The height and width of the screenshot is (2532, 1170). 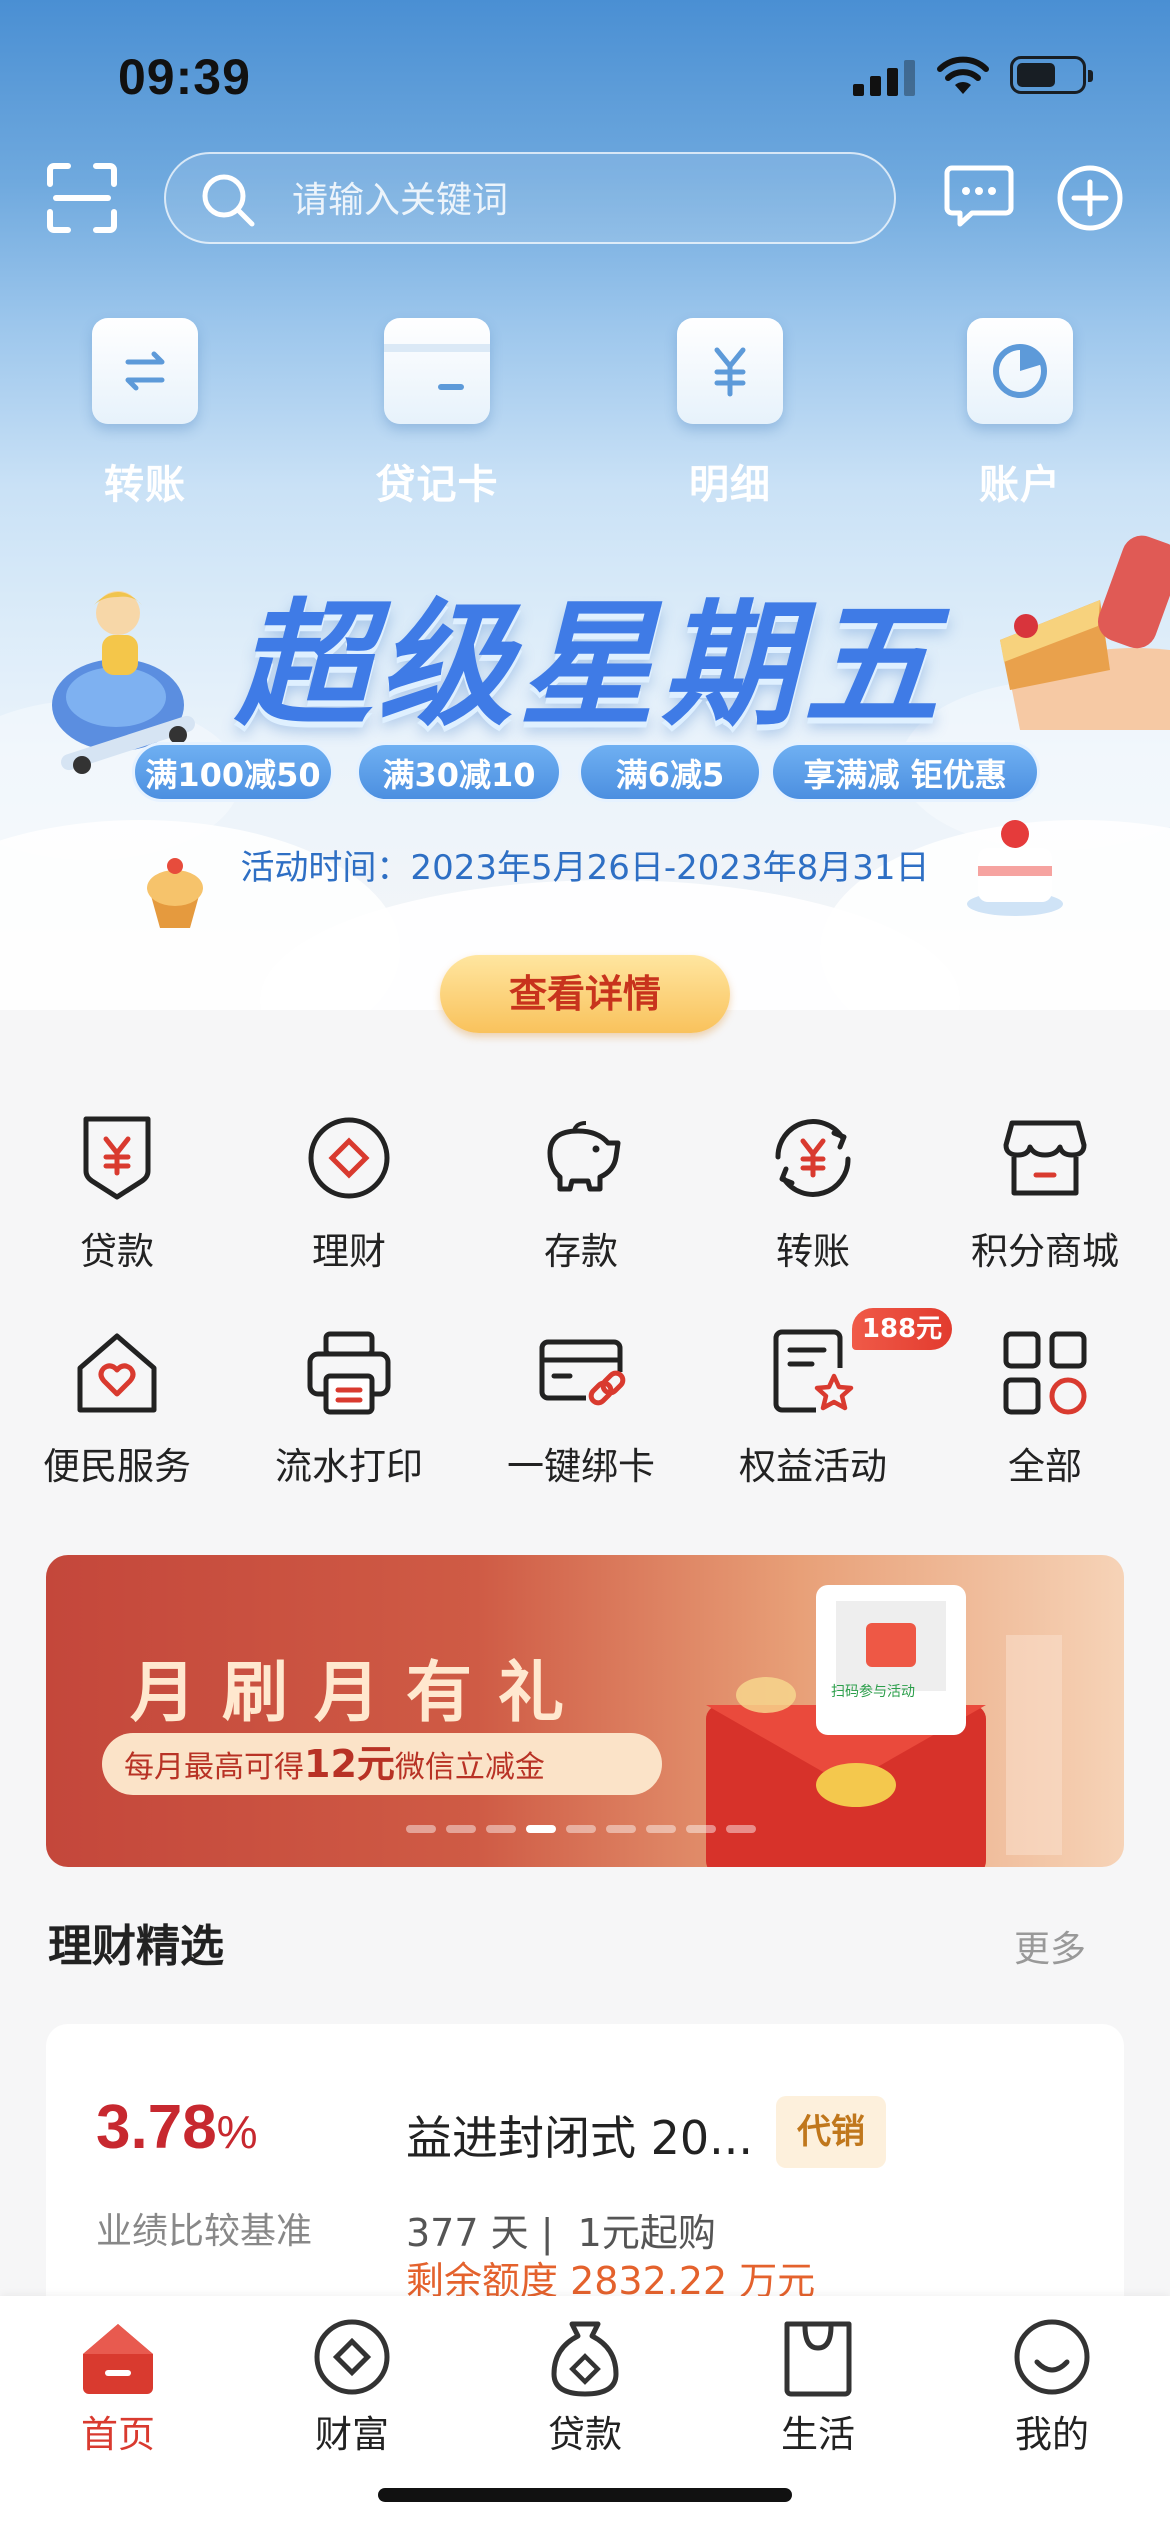 What do you see at coordinates (1052, 2357) in the screenshot?
I see `smiley-icon` at bounding box center [1052, 2357].